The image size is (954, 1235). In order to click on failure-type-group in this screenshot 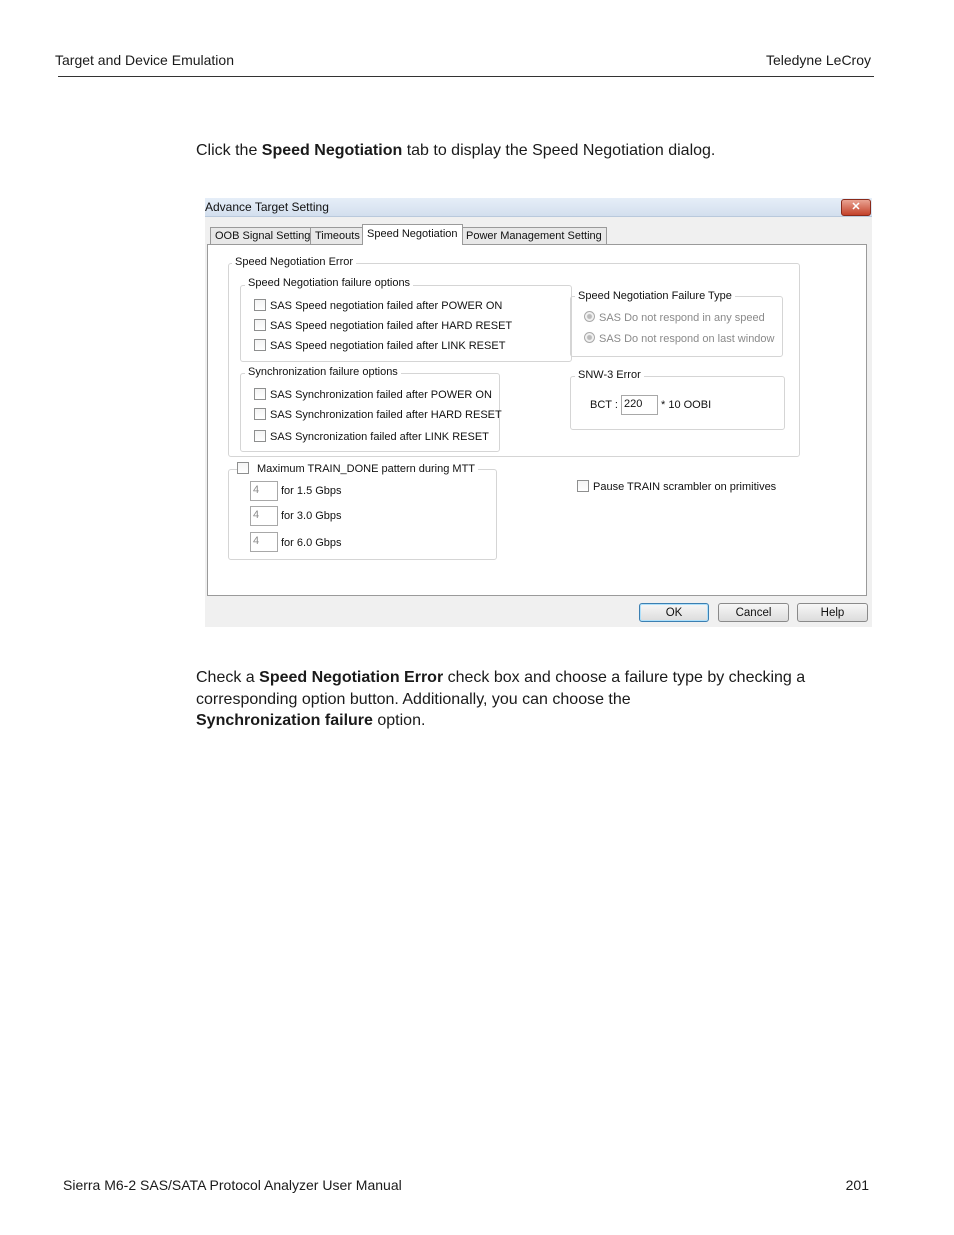, I will do `click(676, 326)`.